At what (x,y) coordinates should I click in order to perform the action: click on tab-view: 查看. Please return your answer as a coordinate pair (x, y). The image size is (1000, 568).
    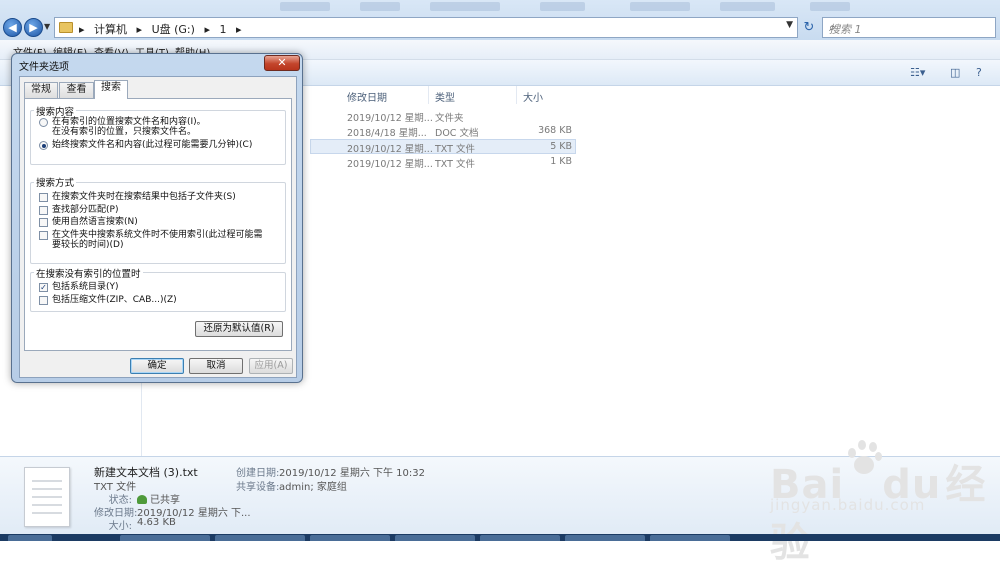
    Looking at the image, I should click on (76, 90).